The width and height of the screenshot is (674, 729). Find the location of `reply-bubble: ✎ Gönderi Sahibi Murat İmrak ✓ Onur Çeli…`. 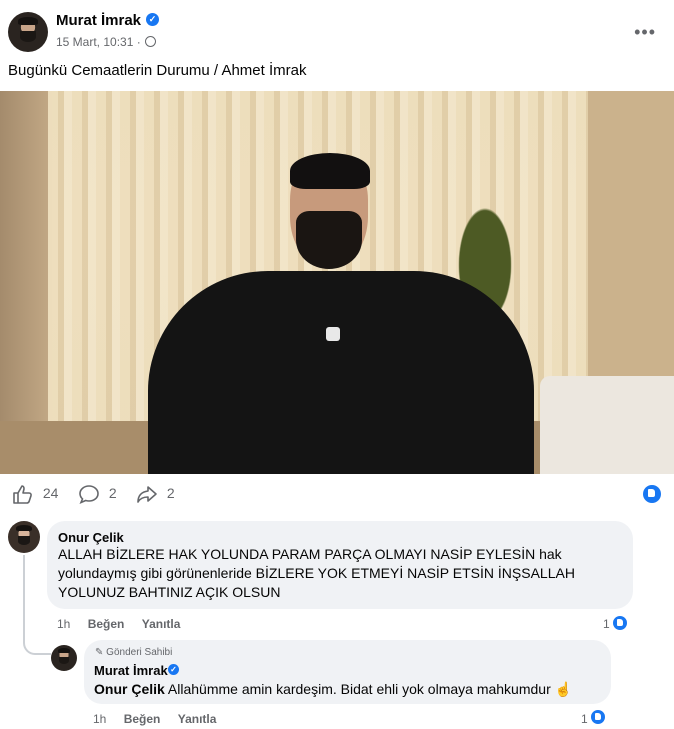

reply-bubble: ✎ Gönderi Sahibi Murat İmrak ✓ Onur Çeli… is located at coordinates (347, 672).